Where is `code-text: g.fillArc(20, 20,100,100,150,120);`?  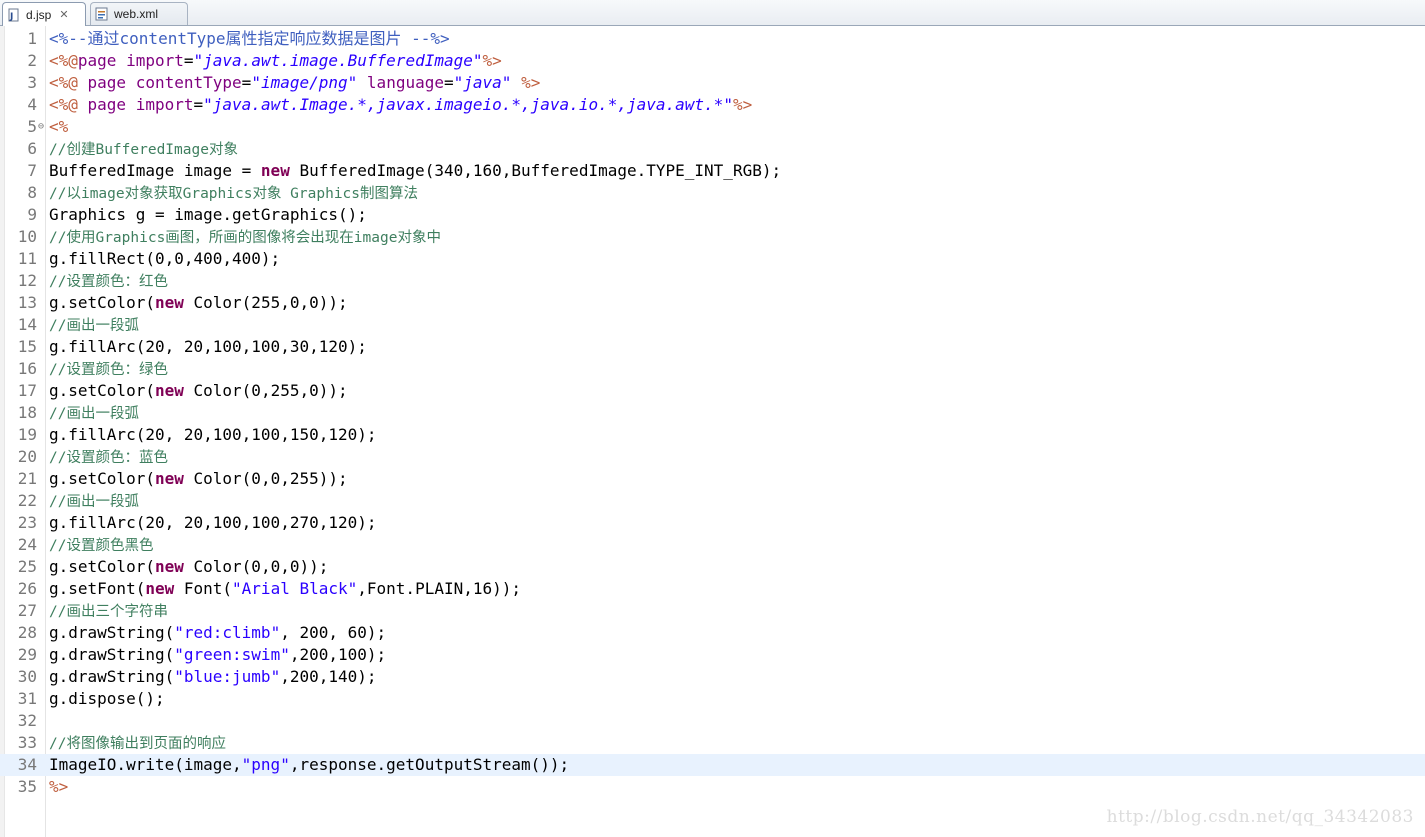 code-text: g.fillArc(20, 20,100,100,150,120); is located at coordinates (213, 435).